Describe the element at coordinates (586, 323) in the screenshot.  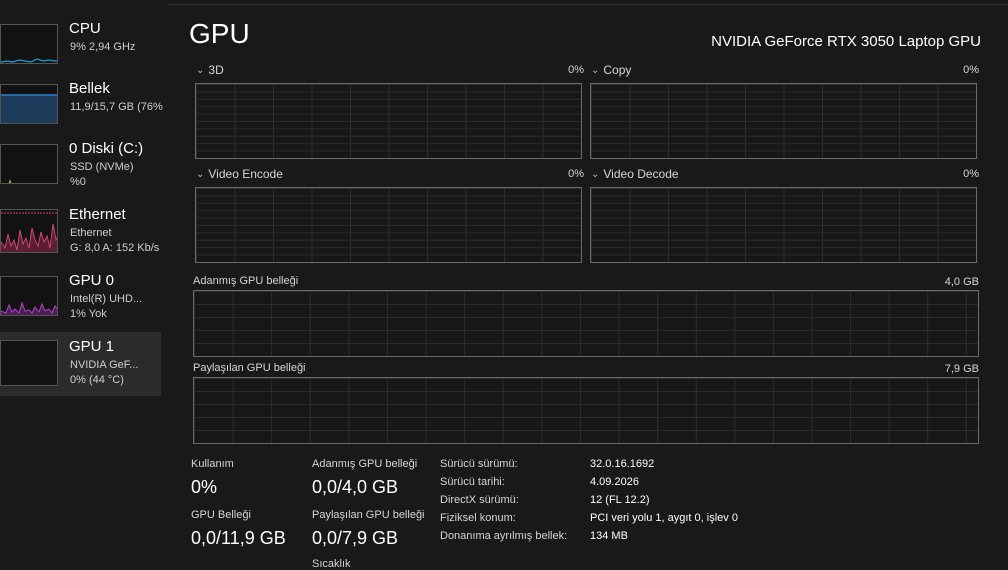
I see `graph-dedicated-gpu-memory` at that location.